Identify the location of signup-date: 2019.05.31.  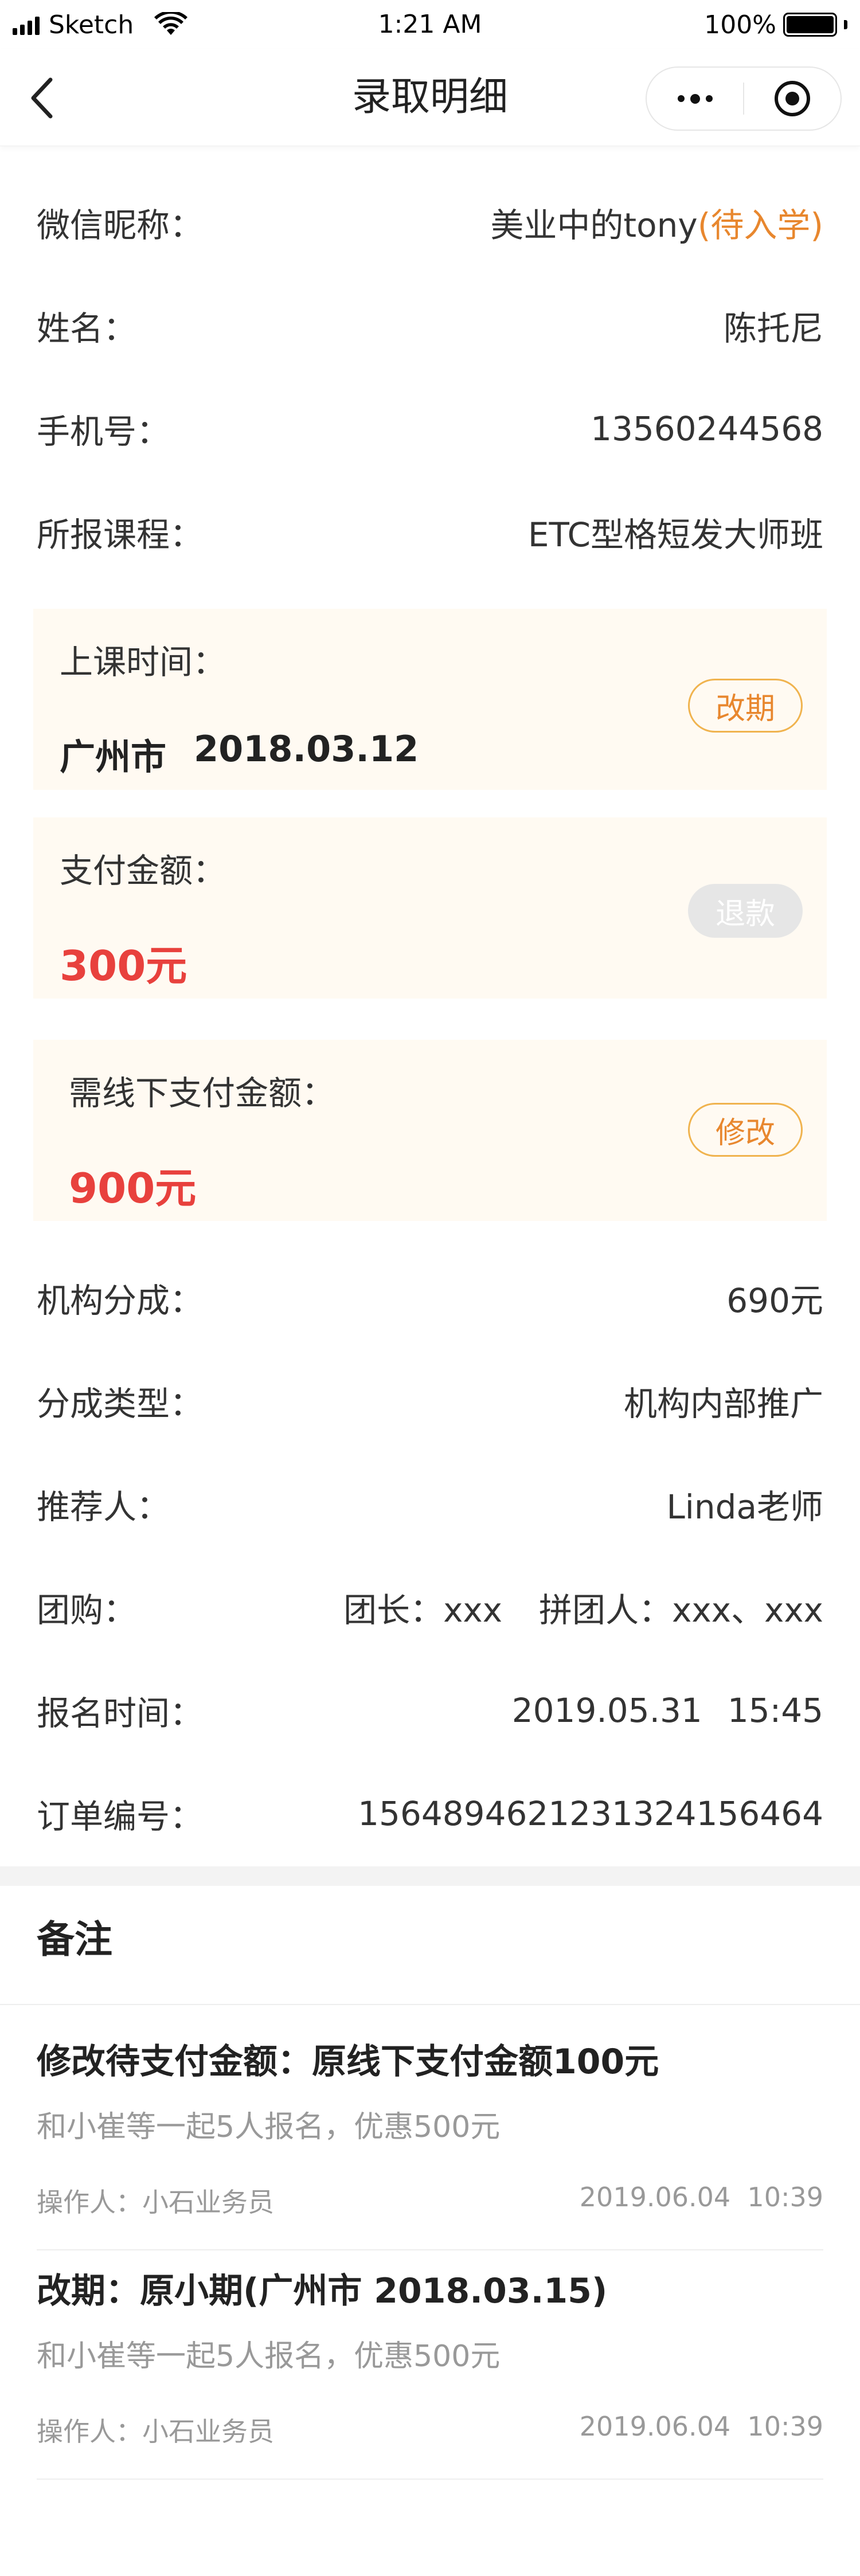
(606, 1710).